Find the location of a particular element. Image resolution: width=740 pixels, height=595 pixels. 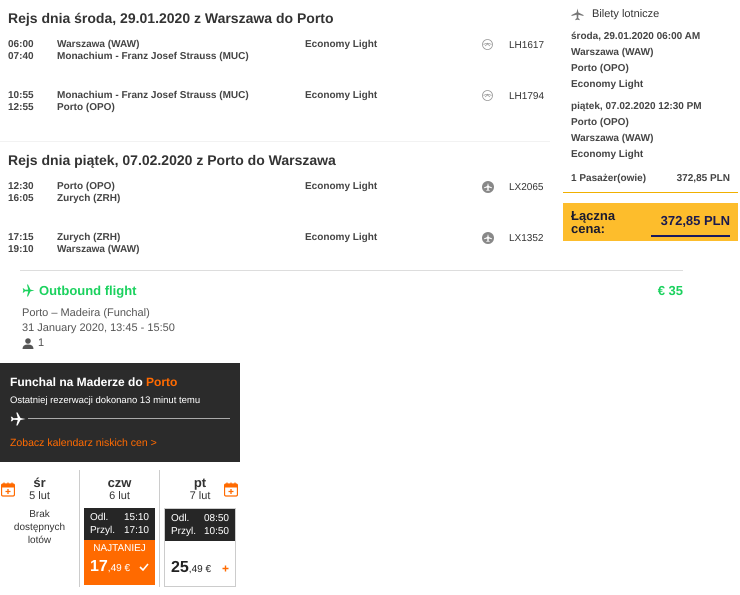

summary-title: Bilety lotnicze is located at coordinates (626, 14).